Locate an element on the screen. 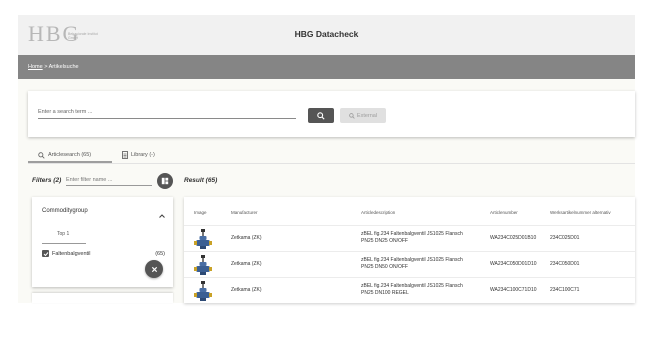 Image resolution: width=662 pixels, height=337 pixels. column-header-alt-number: Werksartikelnummer alternativ is located at coordinates (580, 212).